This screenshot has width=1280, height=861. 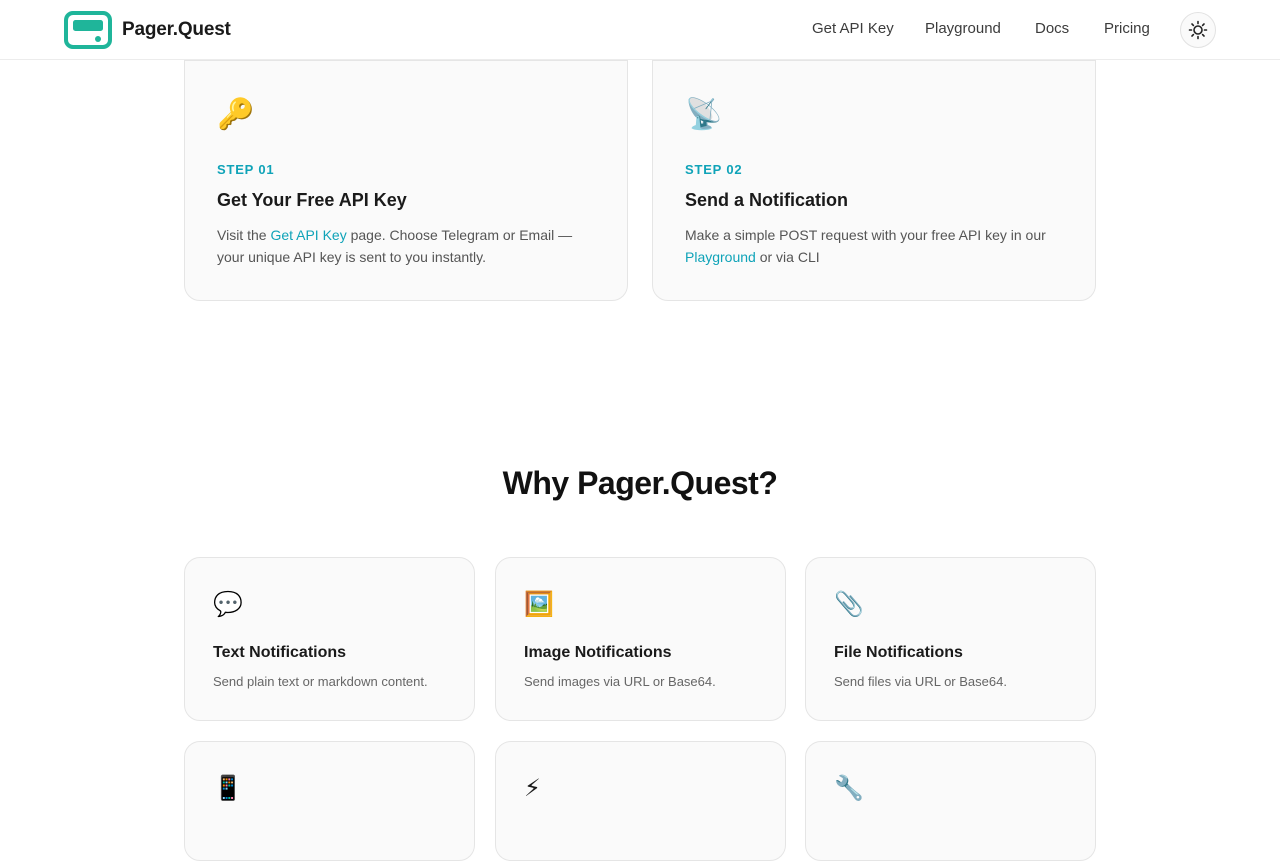 I want to click on nav-docs: Docs, so click(x=1052, y=28).